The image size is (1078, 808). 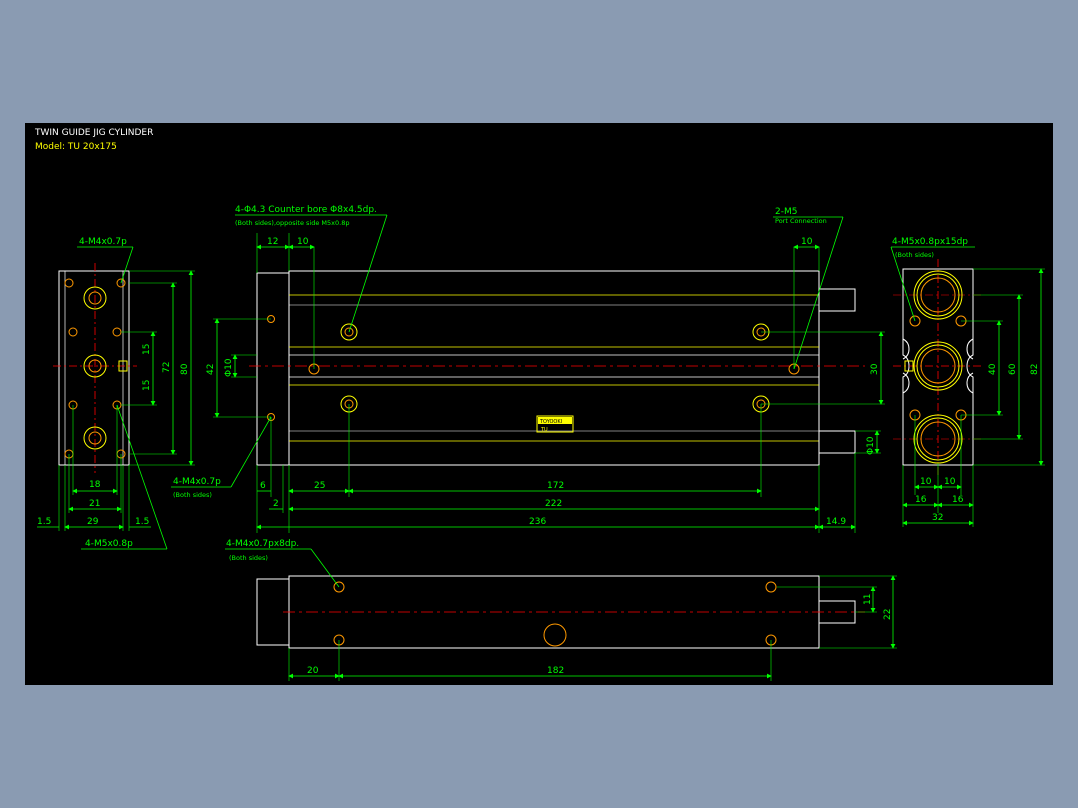 What do you see at coordinates (273, 369) in the screenshot?
I see `end-plate` at bounding box center [273, 369].